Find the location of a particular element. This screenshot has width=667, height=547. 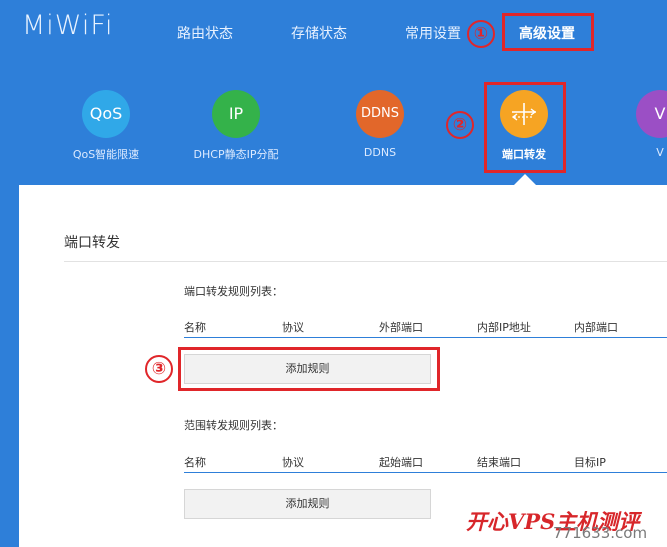

qos-icon: QoS is located at coordinates (106, 114).